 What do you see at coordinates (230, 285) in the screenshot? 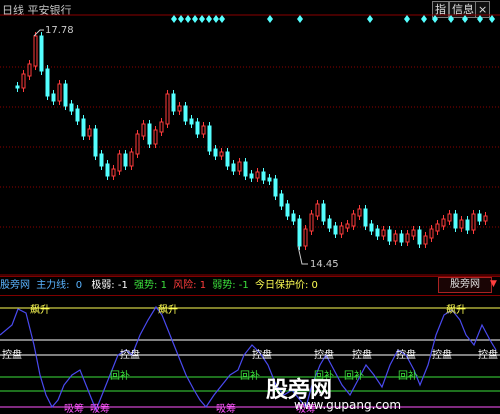
I see `ruoshi-label: 弱势: -1` at bounding box center [230, 285].